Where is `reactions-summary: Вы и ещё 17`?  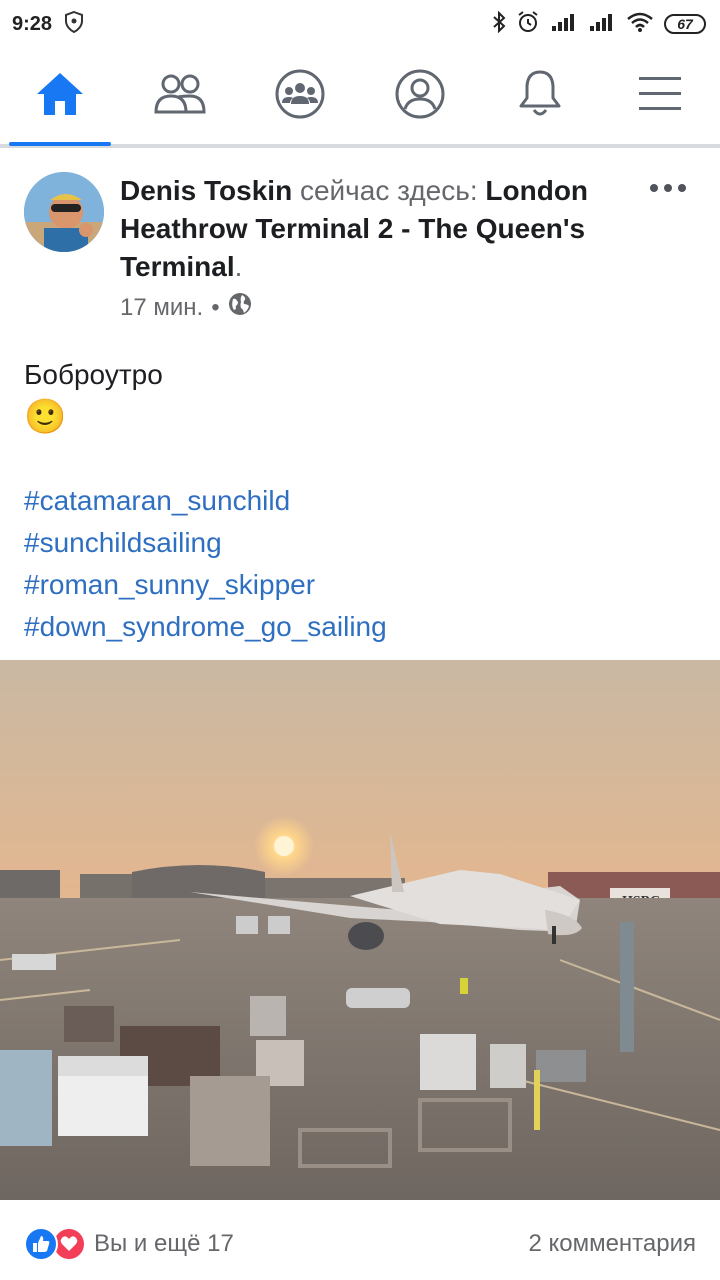 reactions-summary: Вы и ещё 17 is located at coordinates (129, 1244).